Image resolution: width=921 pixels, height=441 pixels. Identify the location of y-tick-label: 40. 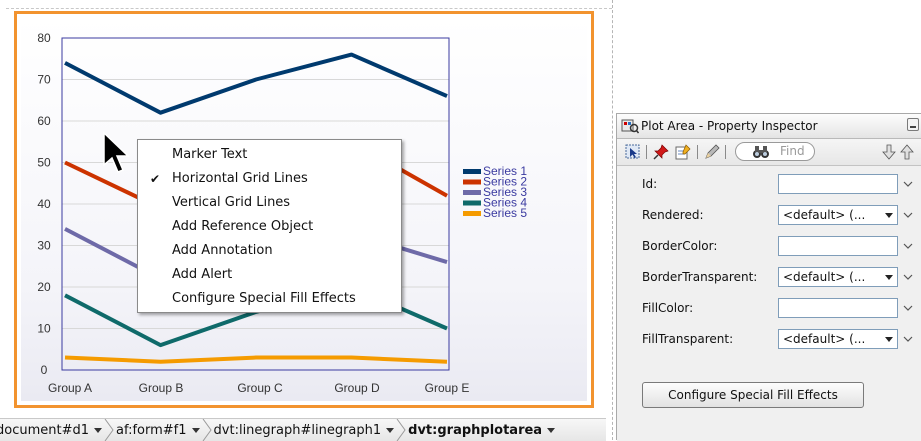
(44, 204).